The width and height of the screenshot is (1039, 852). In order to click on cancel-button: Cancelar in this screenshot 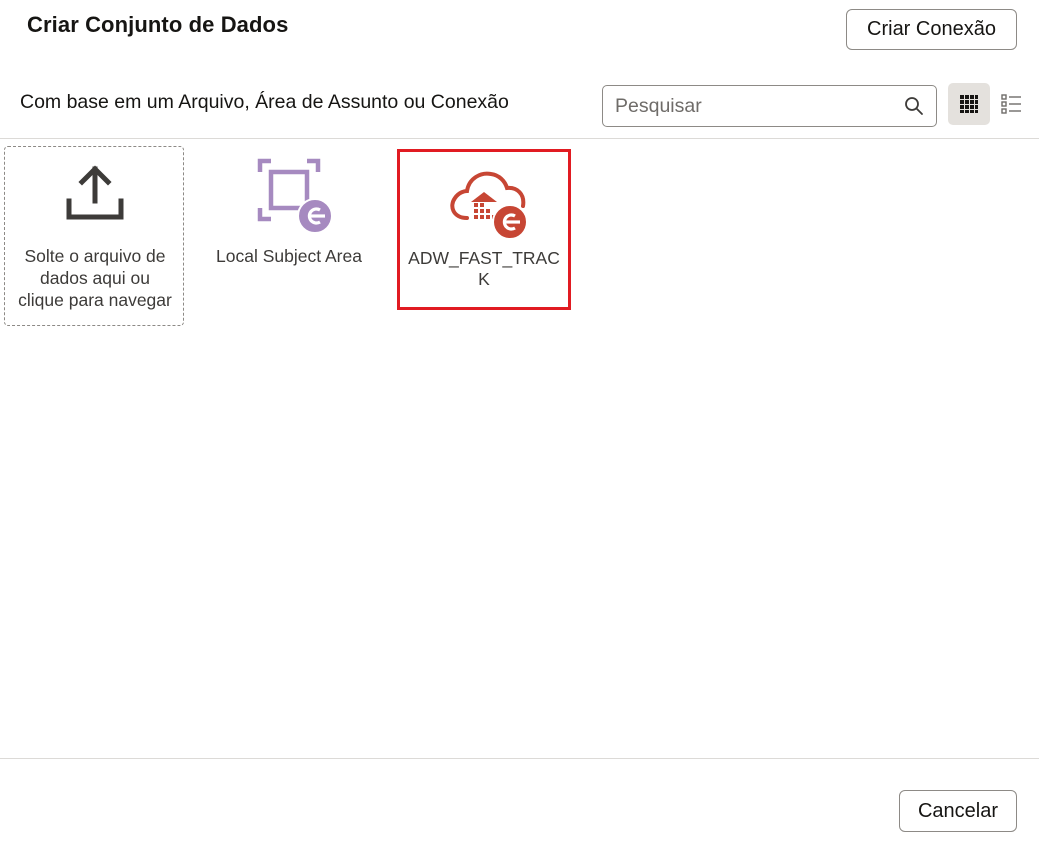, I will do `click(958, 811)`.